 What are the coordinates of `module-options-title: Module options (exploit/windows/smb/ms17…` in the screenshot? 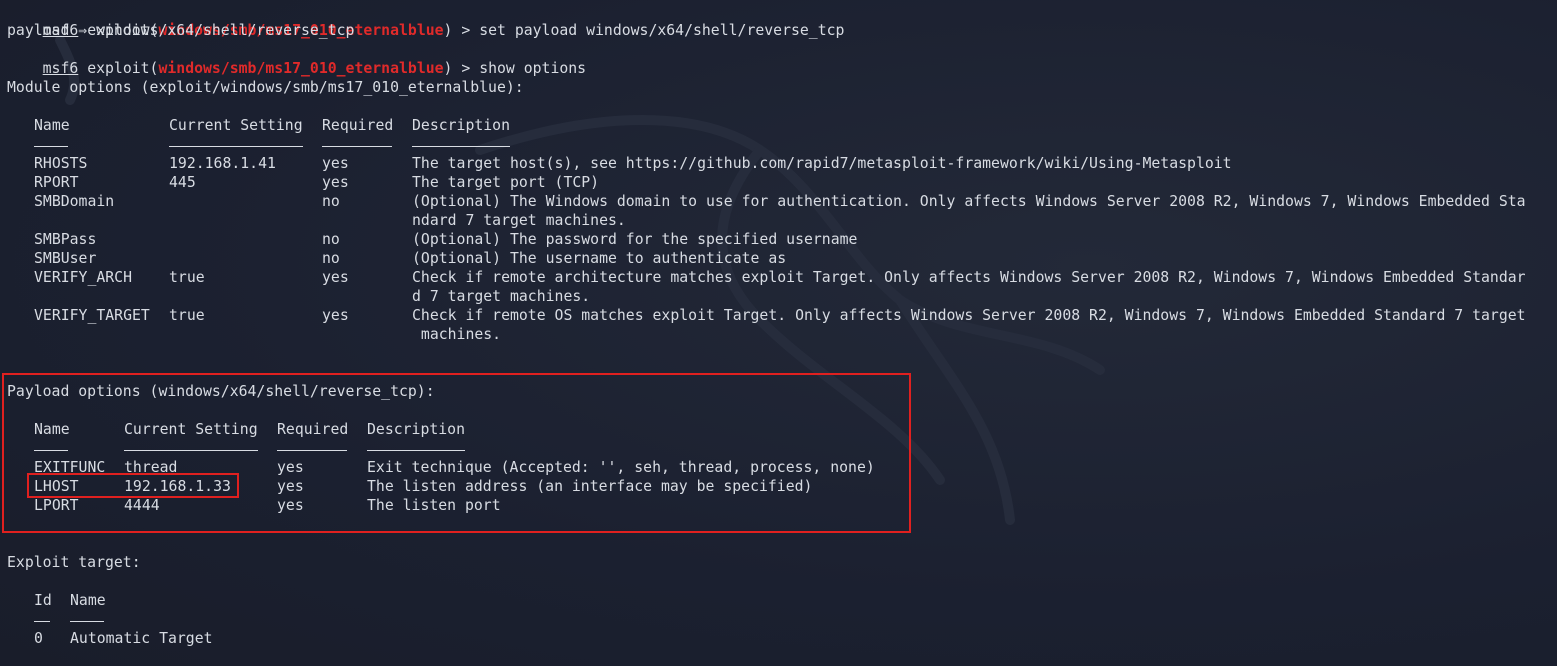 It's located at (265, 87).